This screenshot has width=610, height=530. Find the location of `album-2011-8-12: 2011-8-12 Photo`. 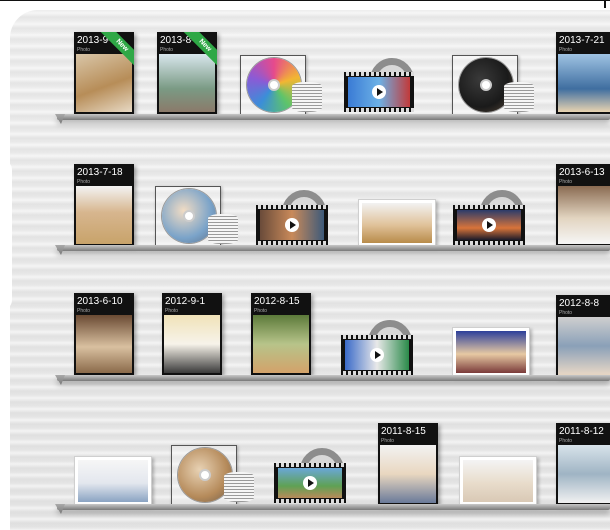

album-2011-8-12: 2011-8-12 Photo is located at coordinates (583, 464).